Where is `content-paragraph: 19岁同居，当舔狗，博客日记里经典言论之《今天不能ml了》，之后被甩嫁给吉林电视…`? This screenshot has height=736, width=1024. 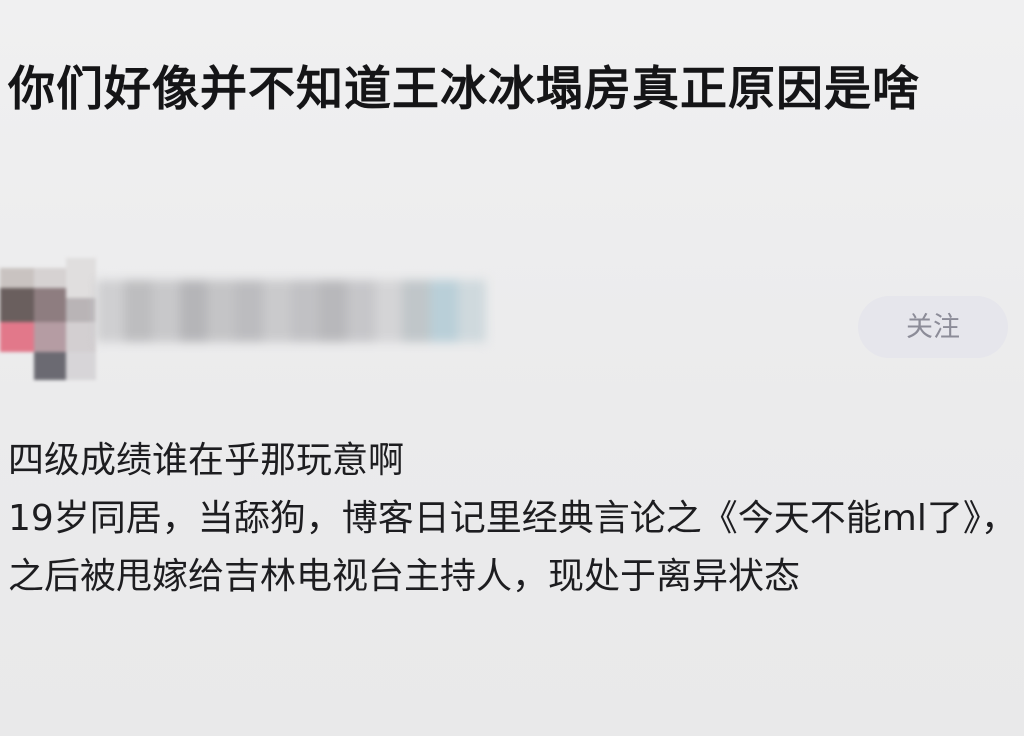 content-paragraph: 19岁同居，当舔狗，博客日记里经典言论之《今天不能ml了》，之后被甩嫁给吉林电视… is located at coordinates (512, 547).